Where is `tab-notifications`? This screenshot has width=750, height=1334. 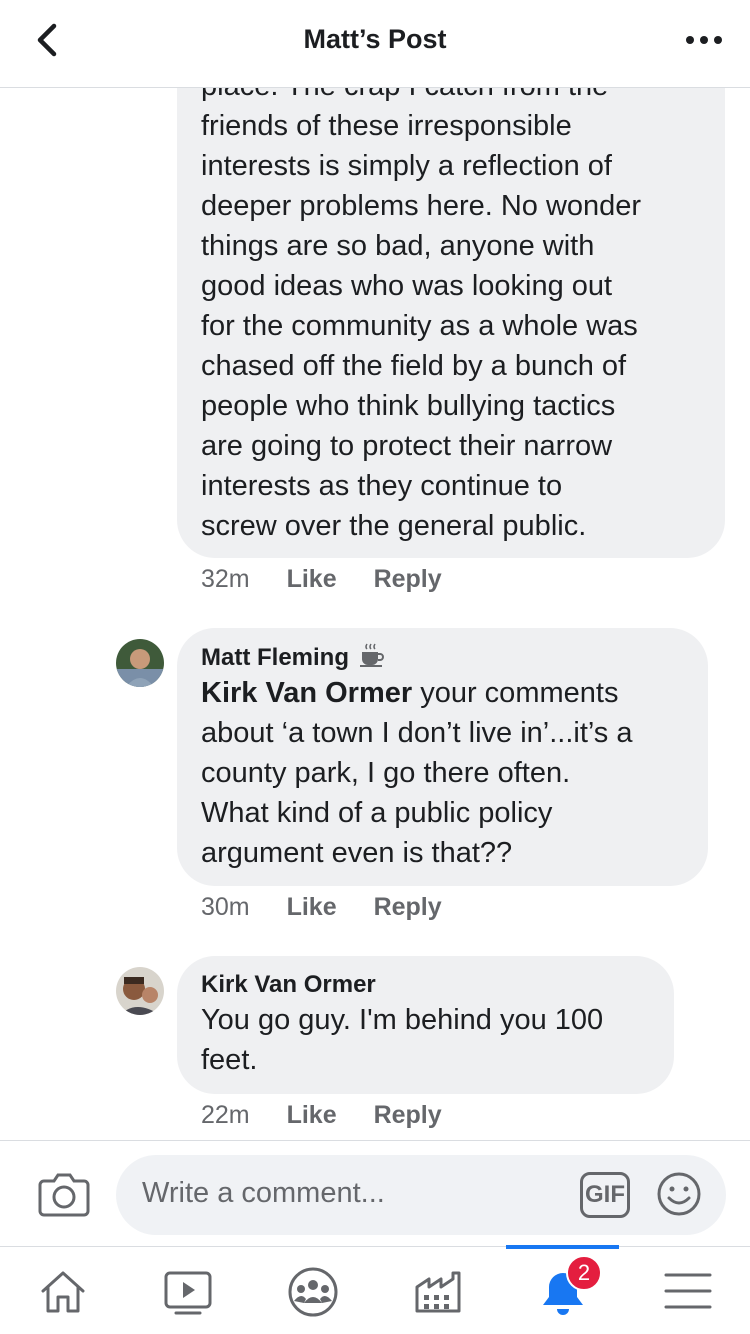
tab-notifications is located at coordinates (562, 1290).